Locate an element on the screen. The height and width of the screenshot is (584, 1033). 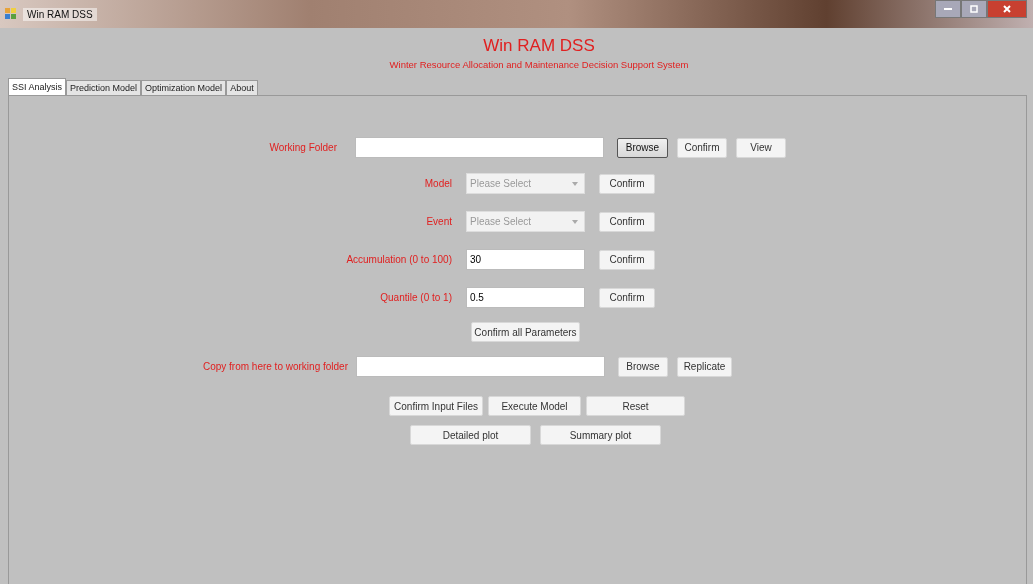
button: Reset is located at coordinates (635, 406).